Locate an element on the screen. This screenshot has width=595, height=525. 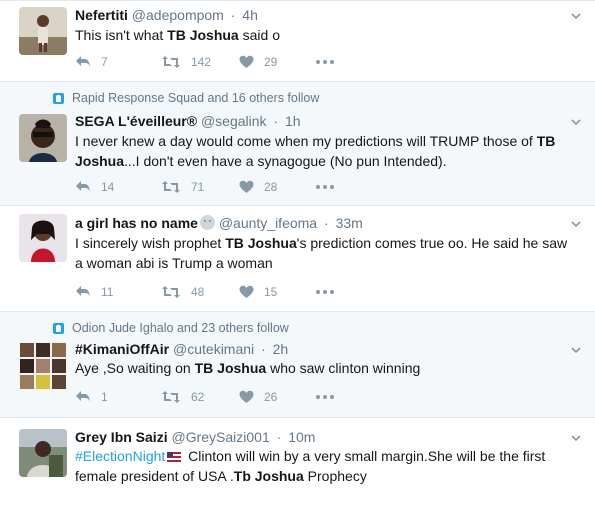
retweet-count: 62 is located at coordinates (198, 397).